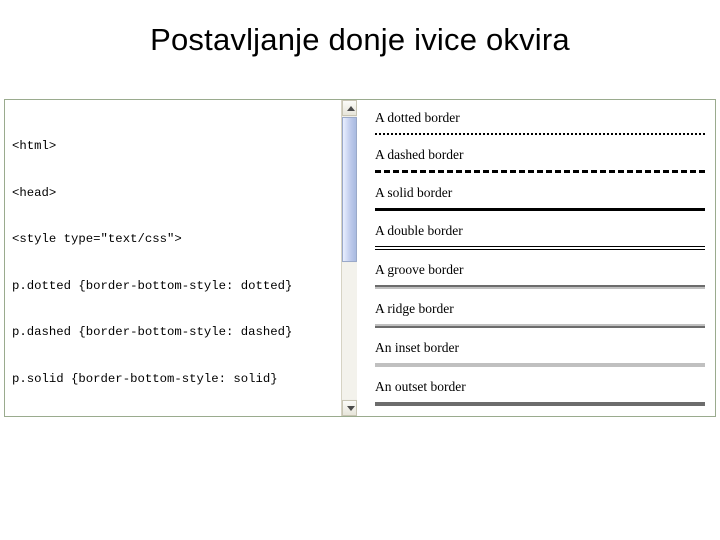 The image size is (720, 540). I want to click on code-line: <head>, so click(34, 192).